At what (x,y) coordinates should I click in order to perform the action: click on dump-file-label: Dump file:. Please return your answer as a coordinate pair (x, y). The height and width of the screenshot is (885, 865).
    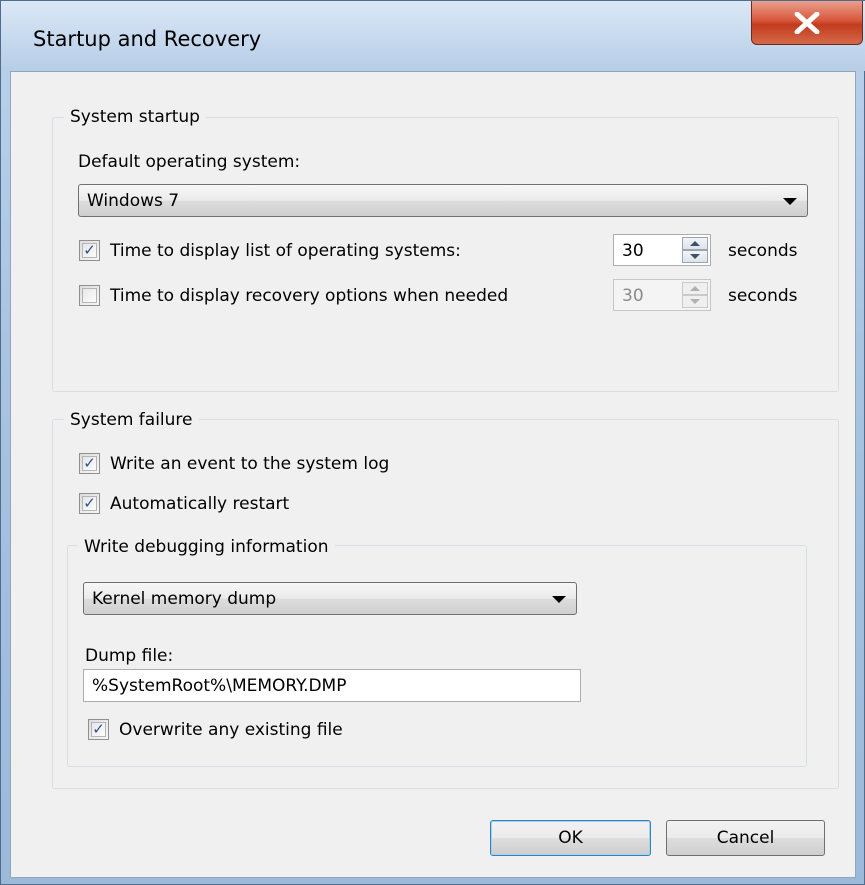
    Looking at the image, I should click on (129, 656).